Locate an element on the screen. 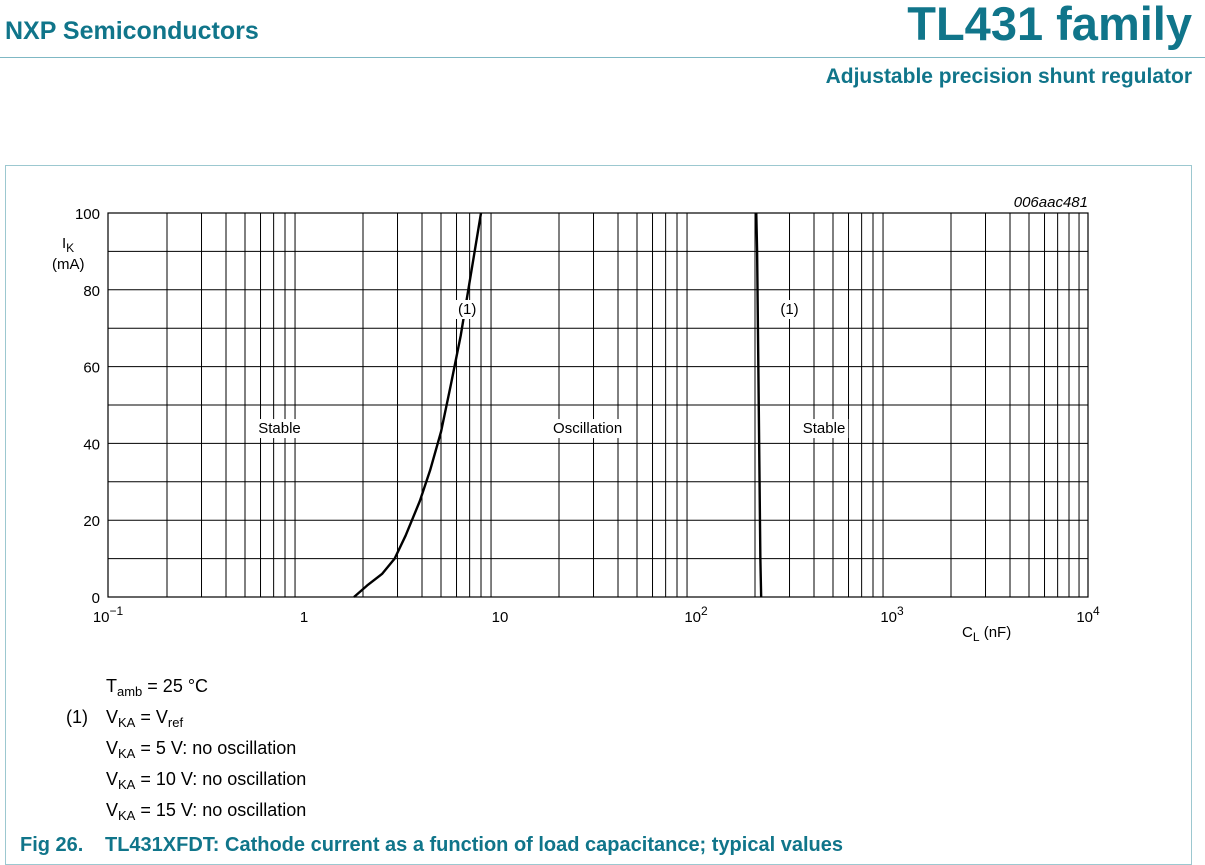 This screenshot has height=865, width=1205. y-tick-label: 20 is located at coordinates (91, 521).